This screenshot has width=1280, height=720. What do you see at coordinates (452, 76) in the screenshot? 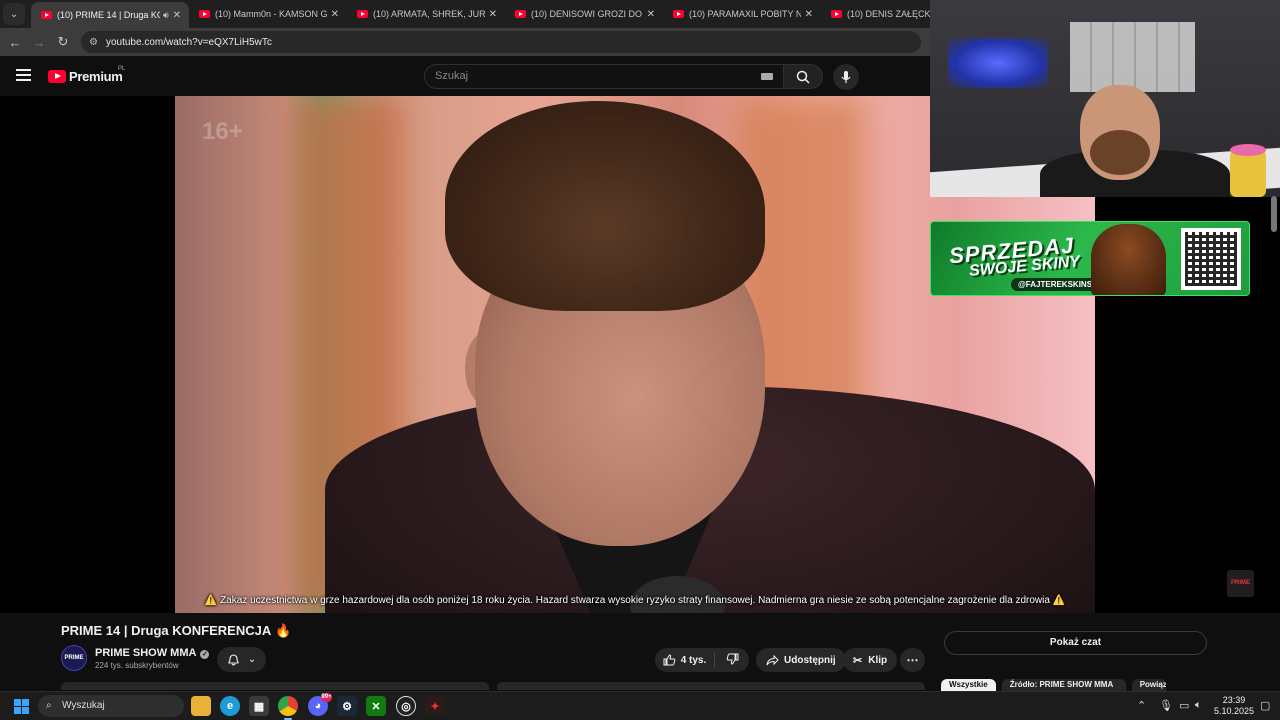
I see `search-placeholder: Szukaj` at bounding box center [452, 76].